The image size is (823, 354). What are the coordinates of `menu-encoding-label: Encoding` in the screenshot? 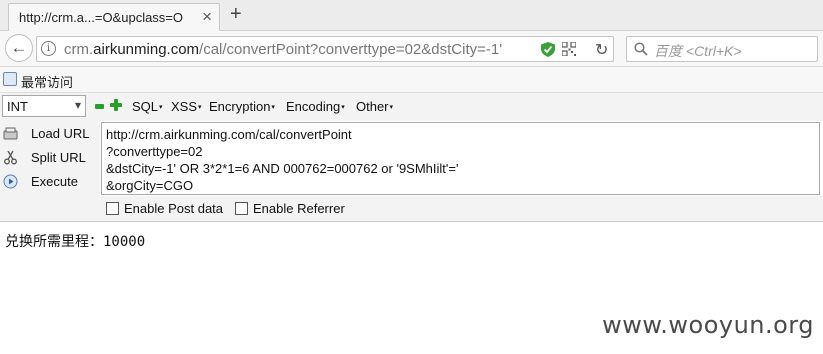 It's located at (313, 106).